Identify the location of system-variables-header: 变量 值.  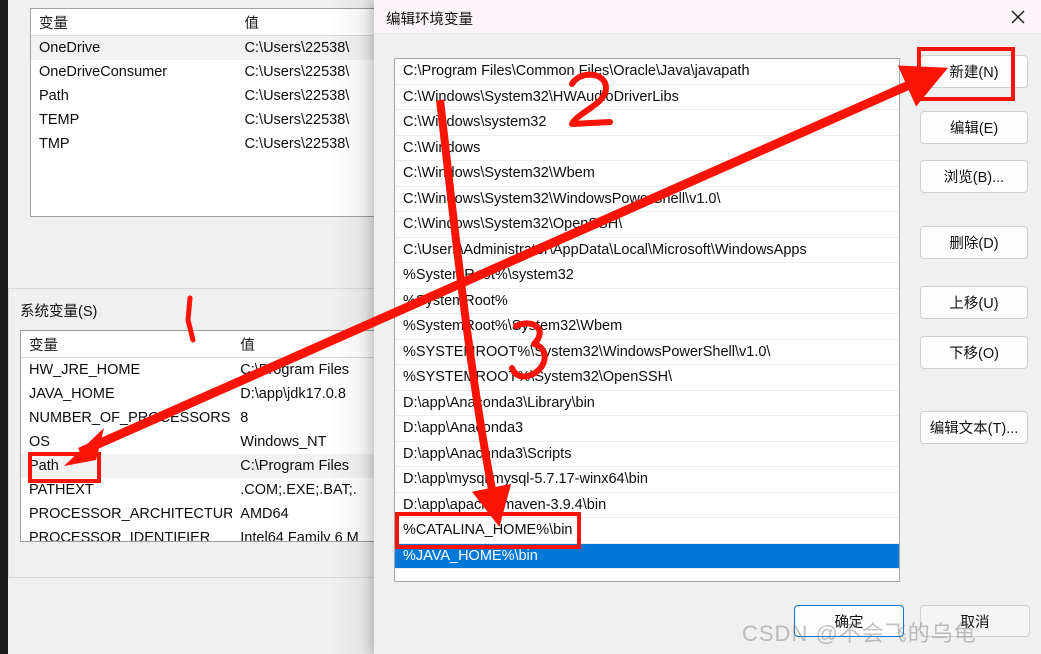
(206, 344).